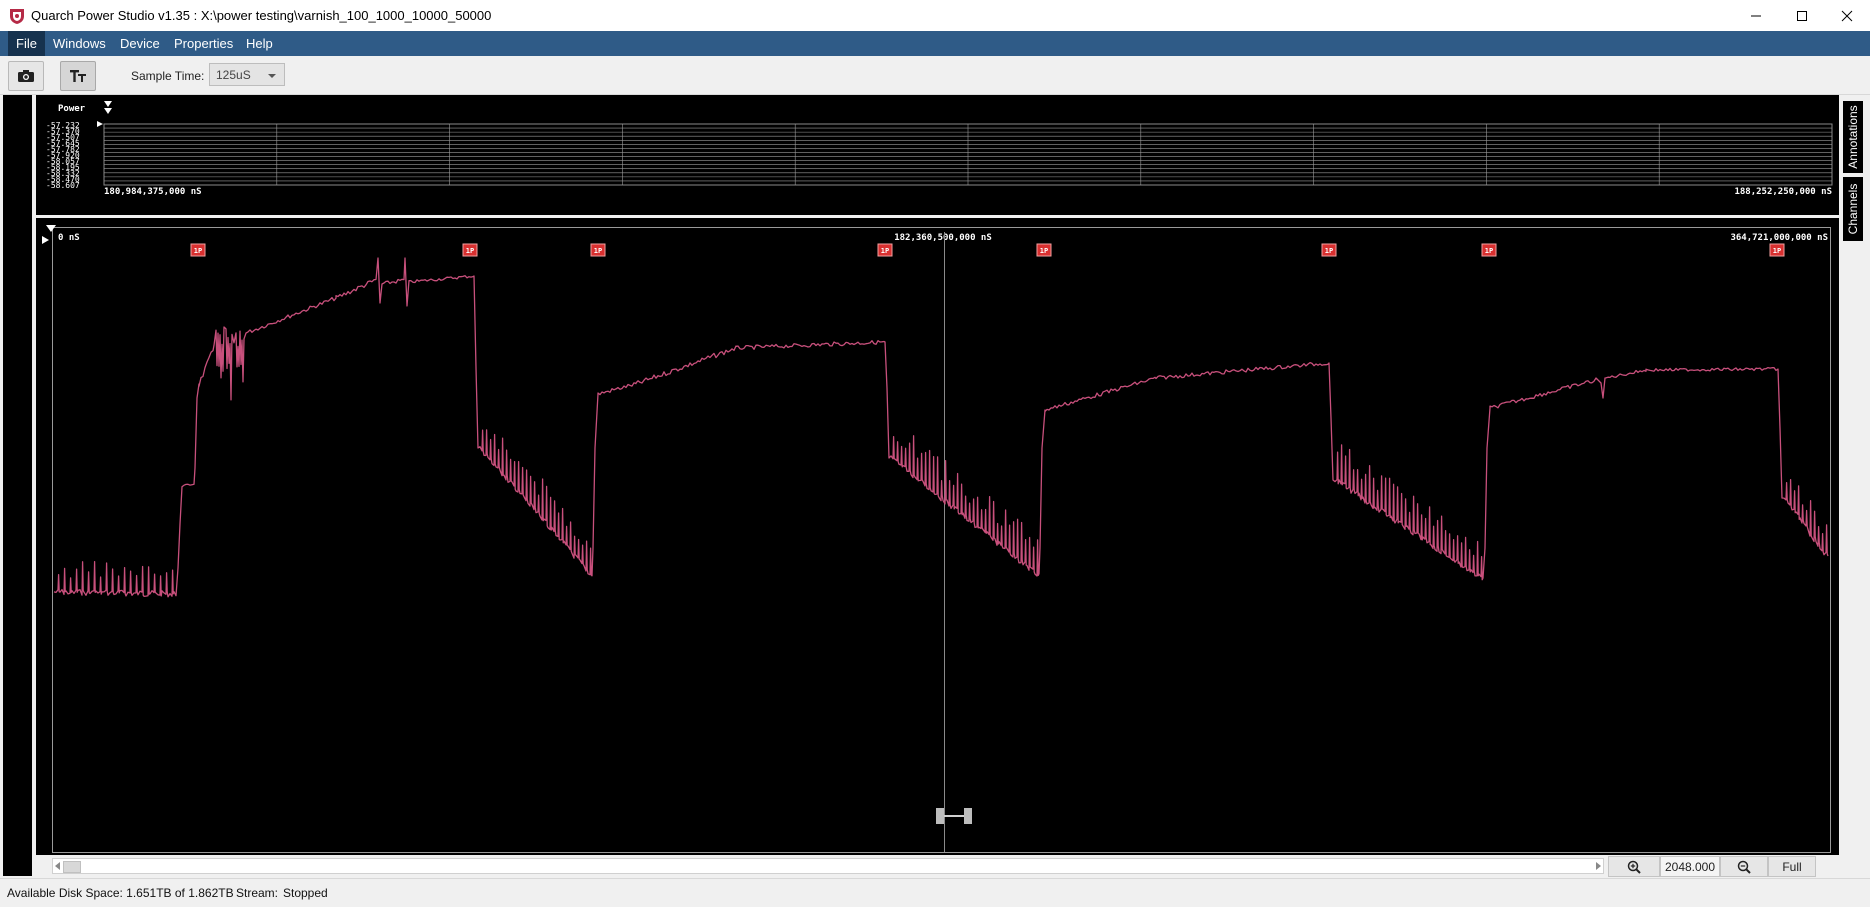  Describe the element at coordinates (51, 228) in the screenshot. I see `start-cursor-icon` at that location.